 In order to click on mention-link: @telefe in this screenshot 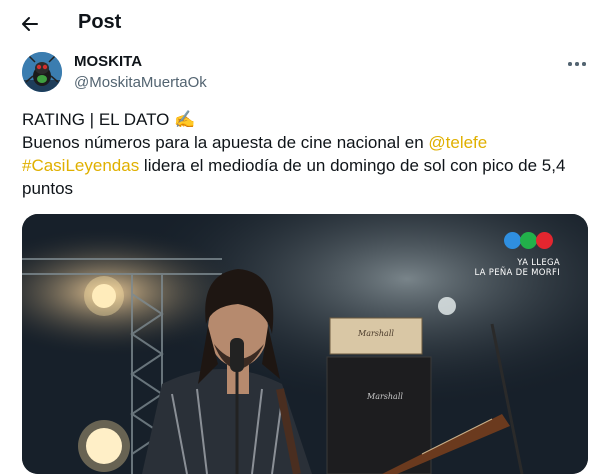, I will do `click(457, 142)`.